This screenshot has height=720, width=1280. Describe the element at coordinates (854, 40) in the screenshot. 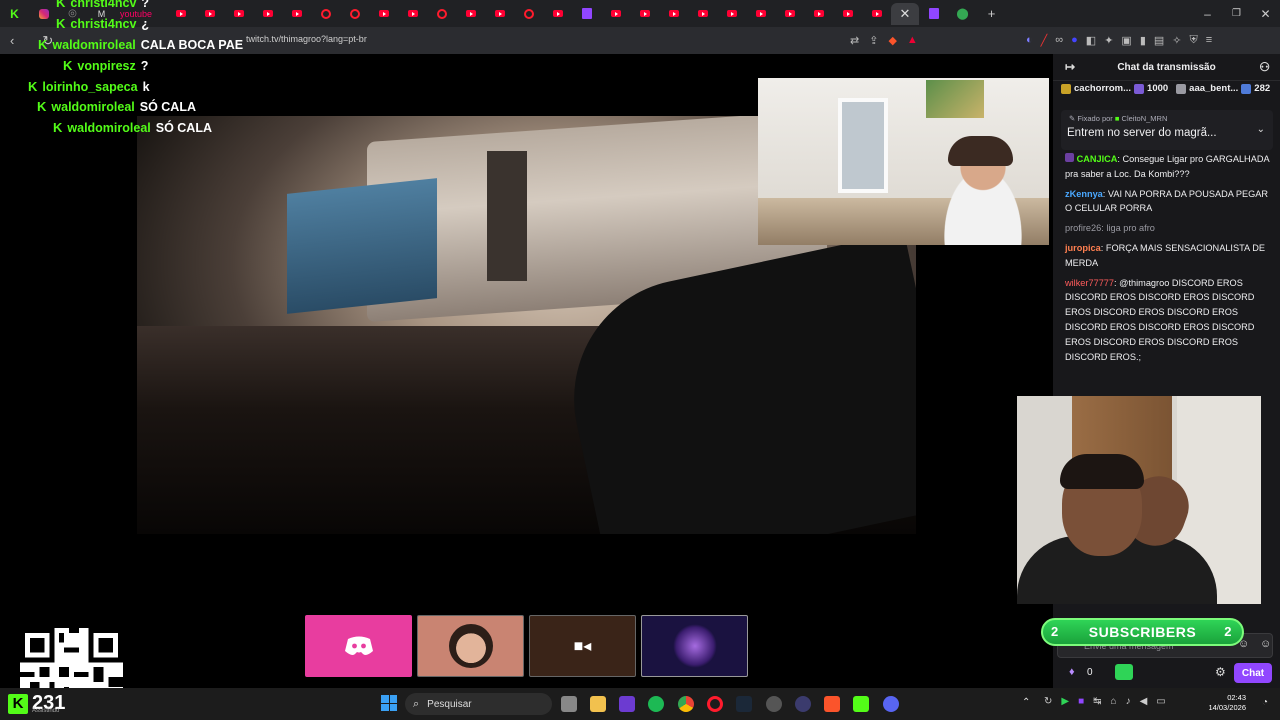

I see `translate-icon: ⇄` at that location.